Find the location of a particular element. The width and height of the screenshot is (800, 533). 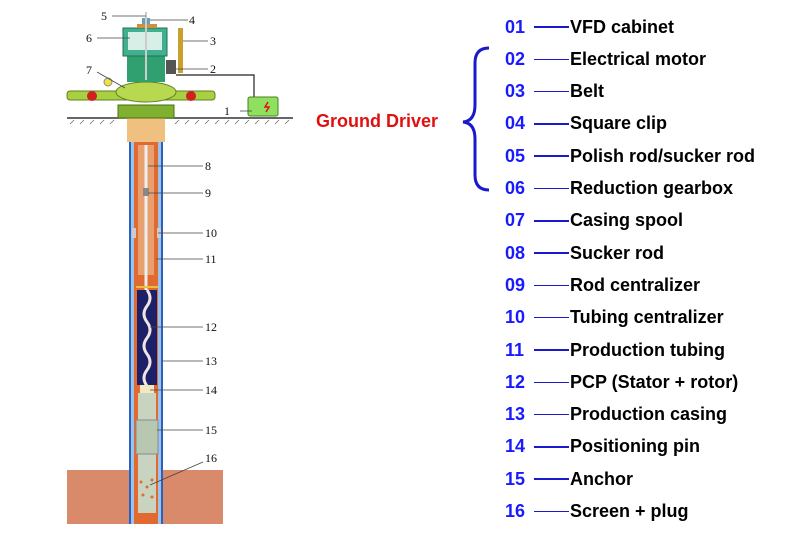

casing-spool is located at coordinates (146, 111).